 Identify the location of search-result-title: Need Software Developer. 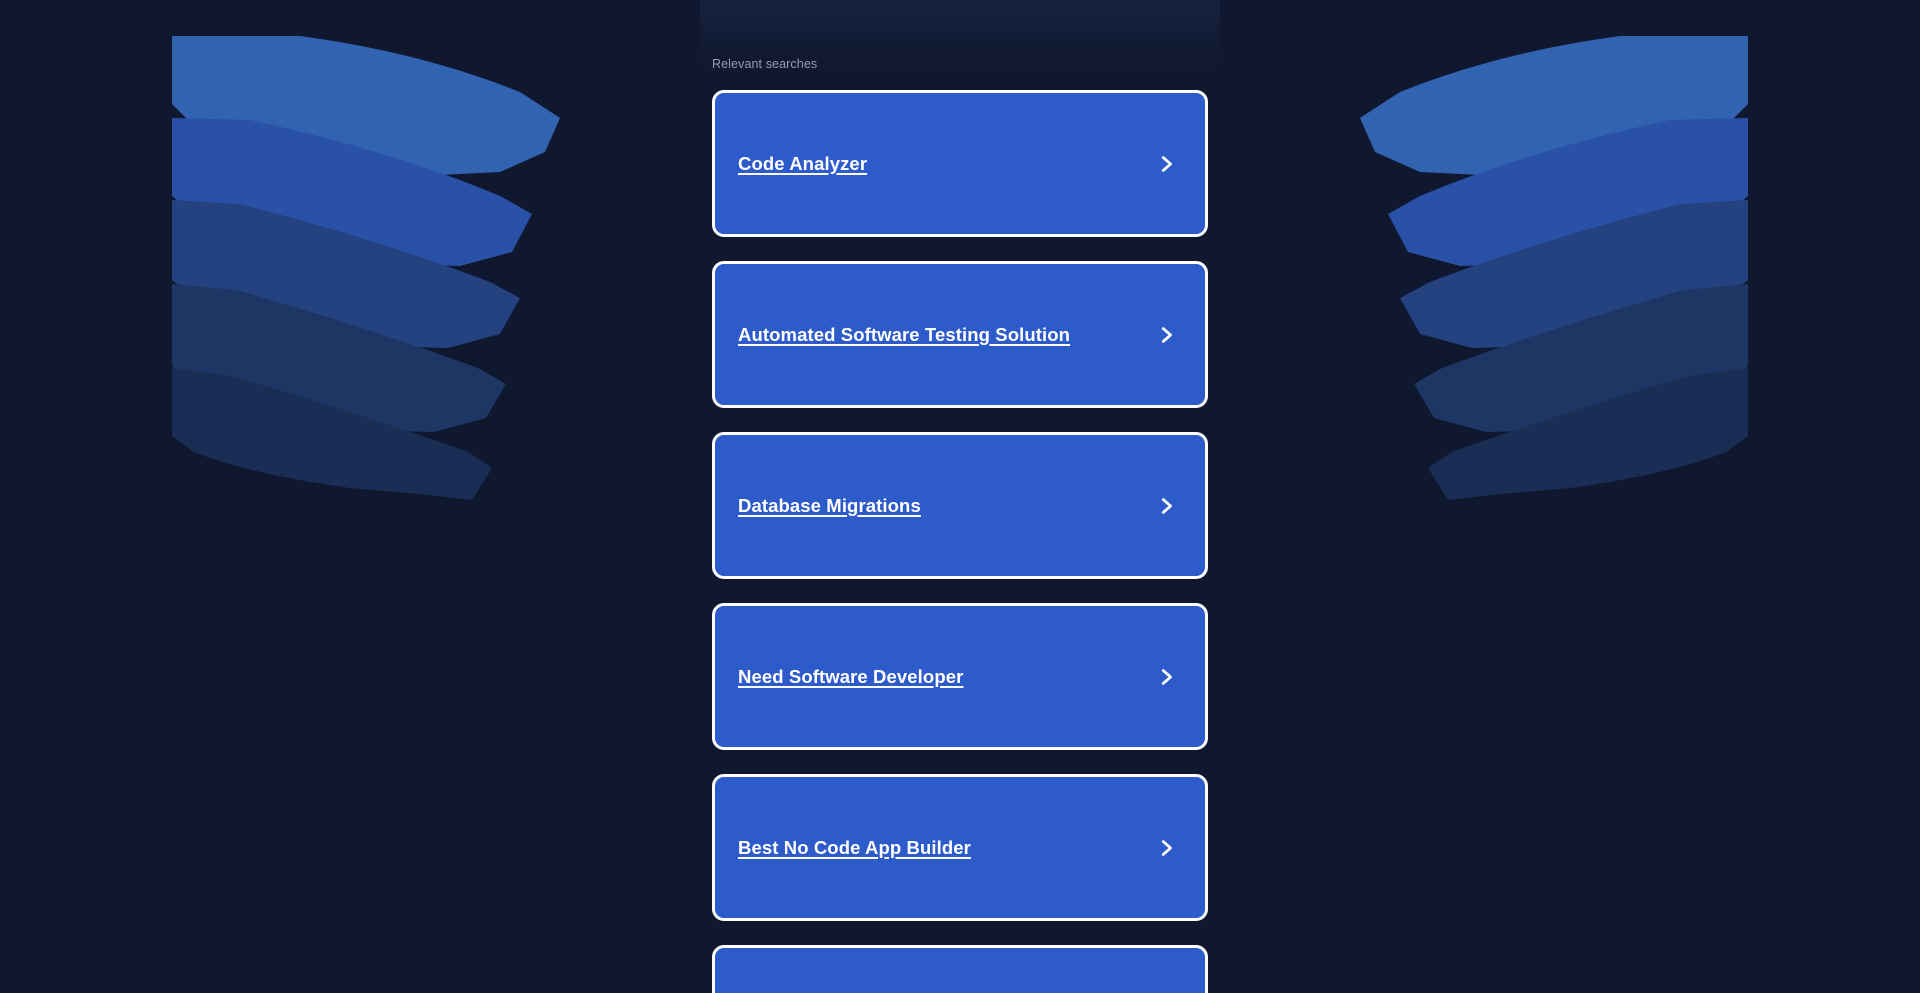
(851, 676).